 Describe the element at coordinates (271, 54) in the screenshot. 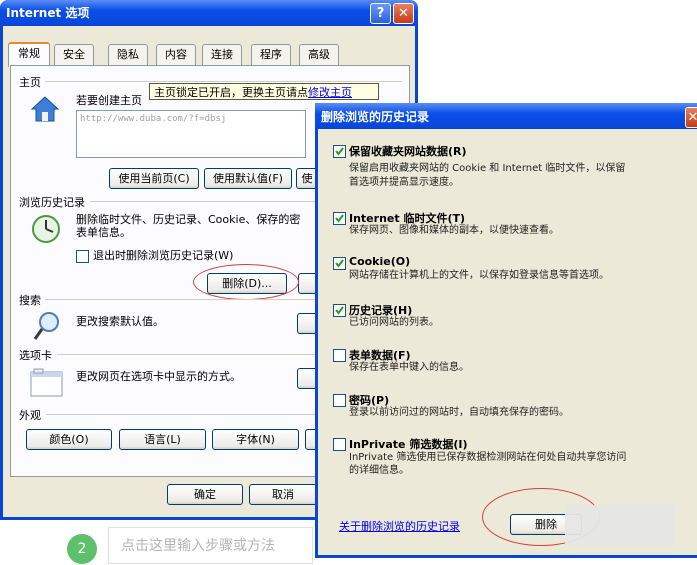

I see `tab-programs: 程序` at that location.